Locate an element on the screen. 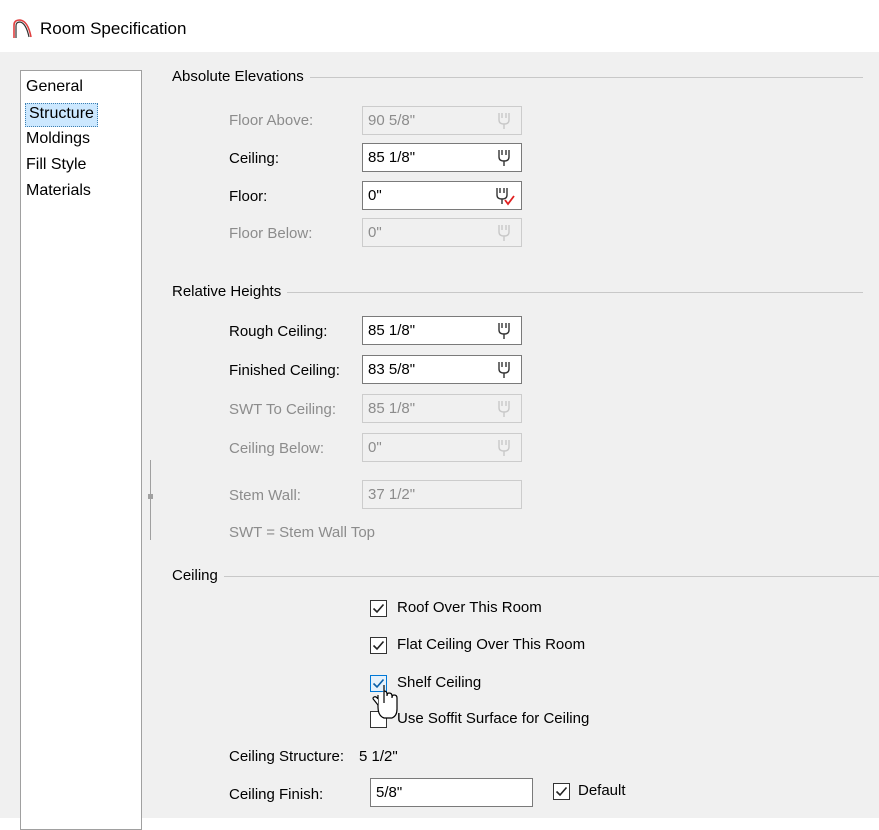 This screenshot has height=830, width=879. floor-label: Floor: is located at coordinates (248, 196).